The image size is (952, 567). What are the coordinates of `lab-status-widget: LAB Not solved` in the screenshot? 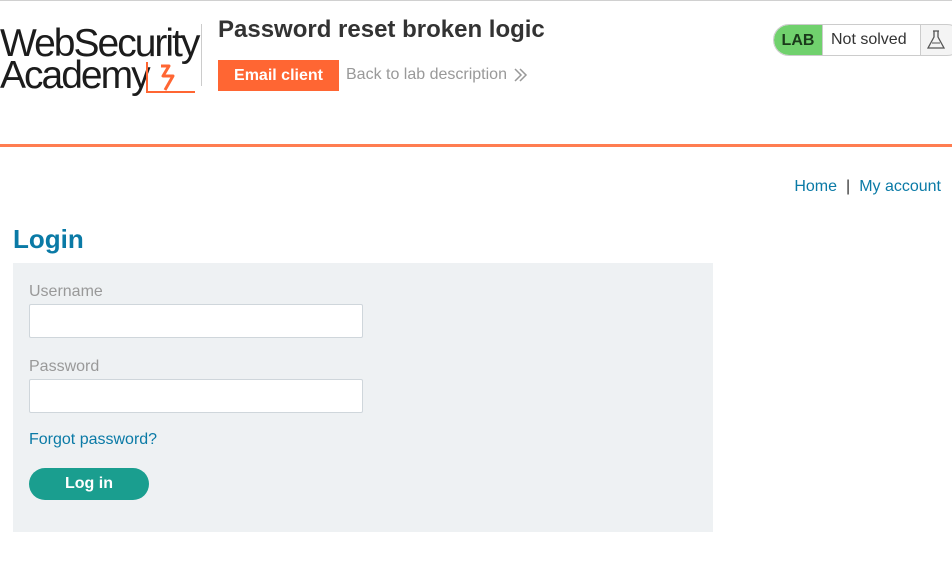 It's located at (862, 40).